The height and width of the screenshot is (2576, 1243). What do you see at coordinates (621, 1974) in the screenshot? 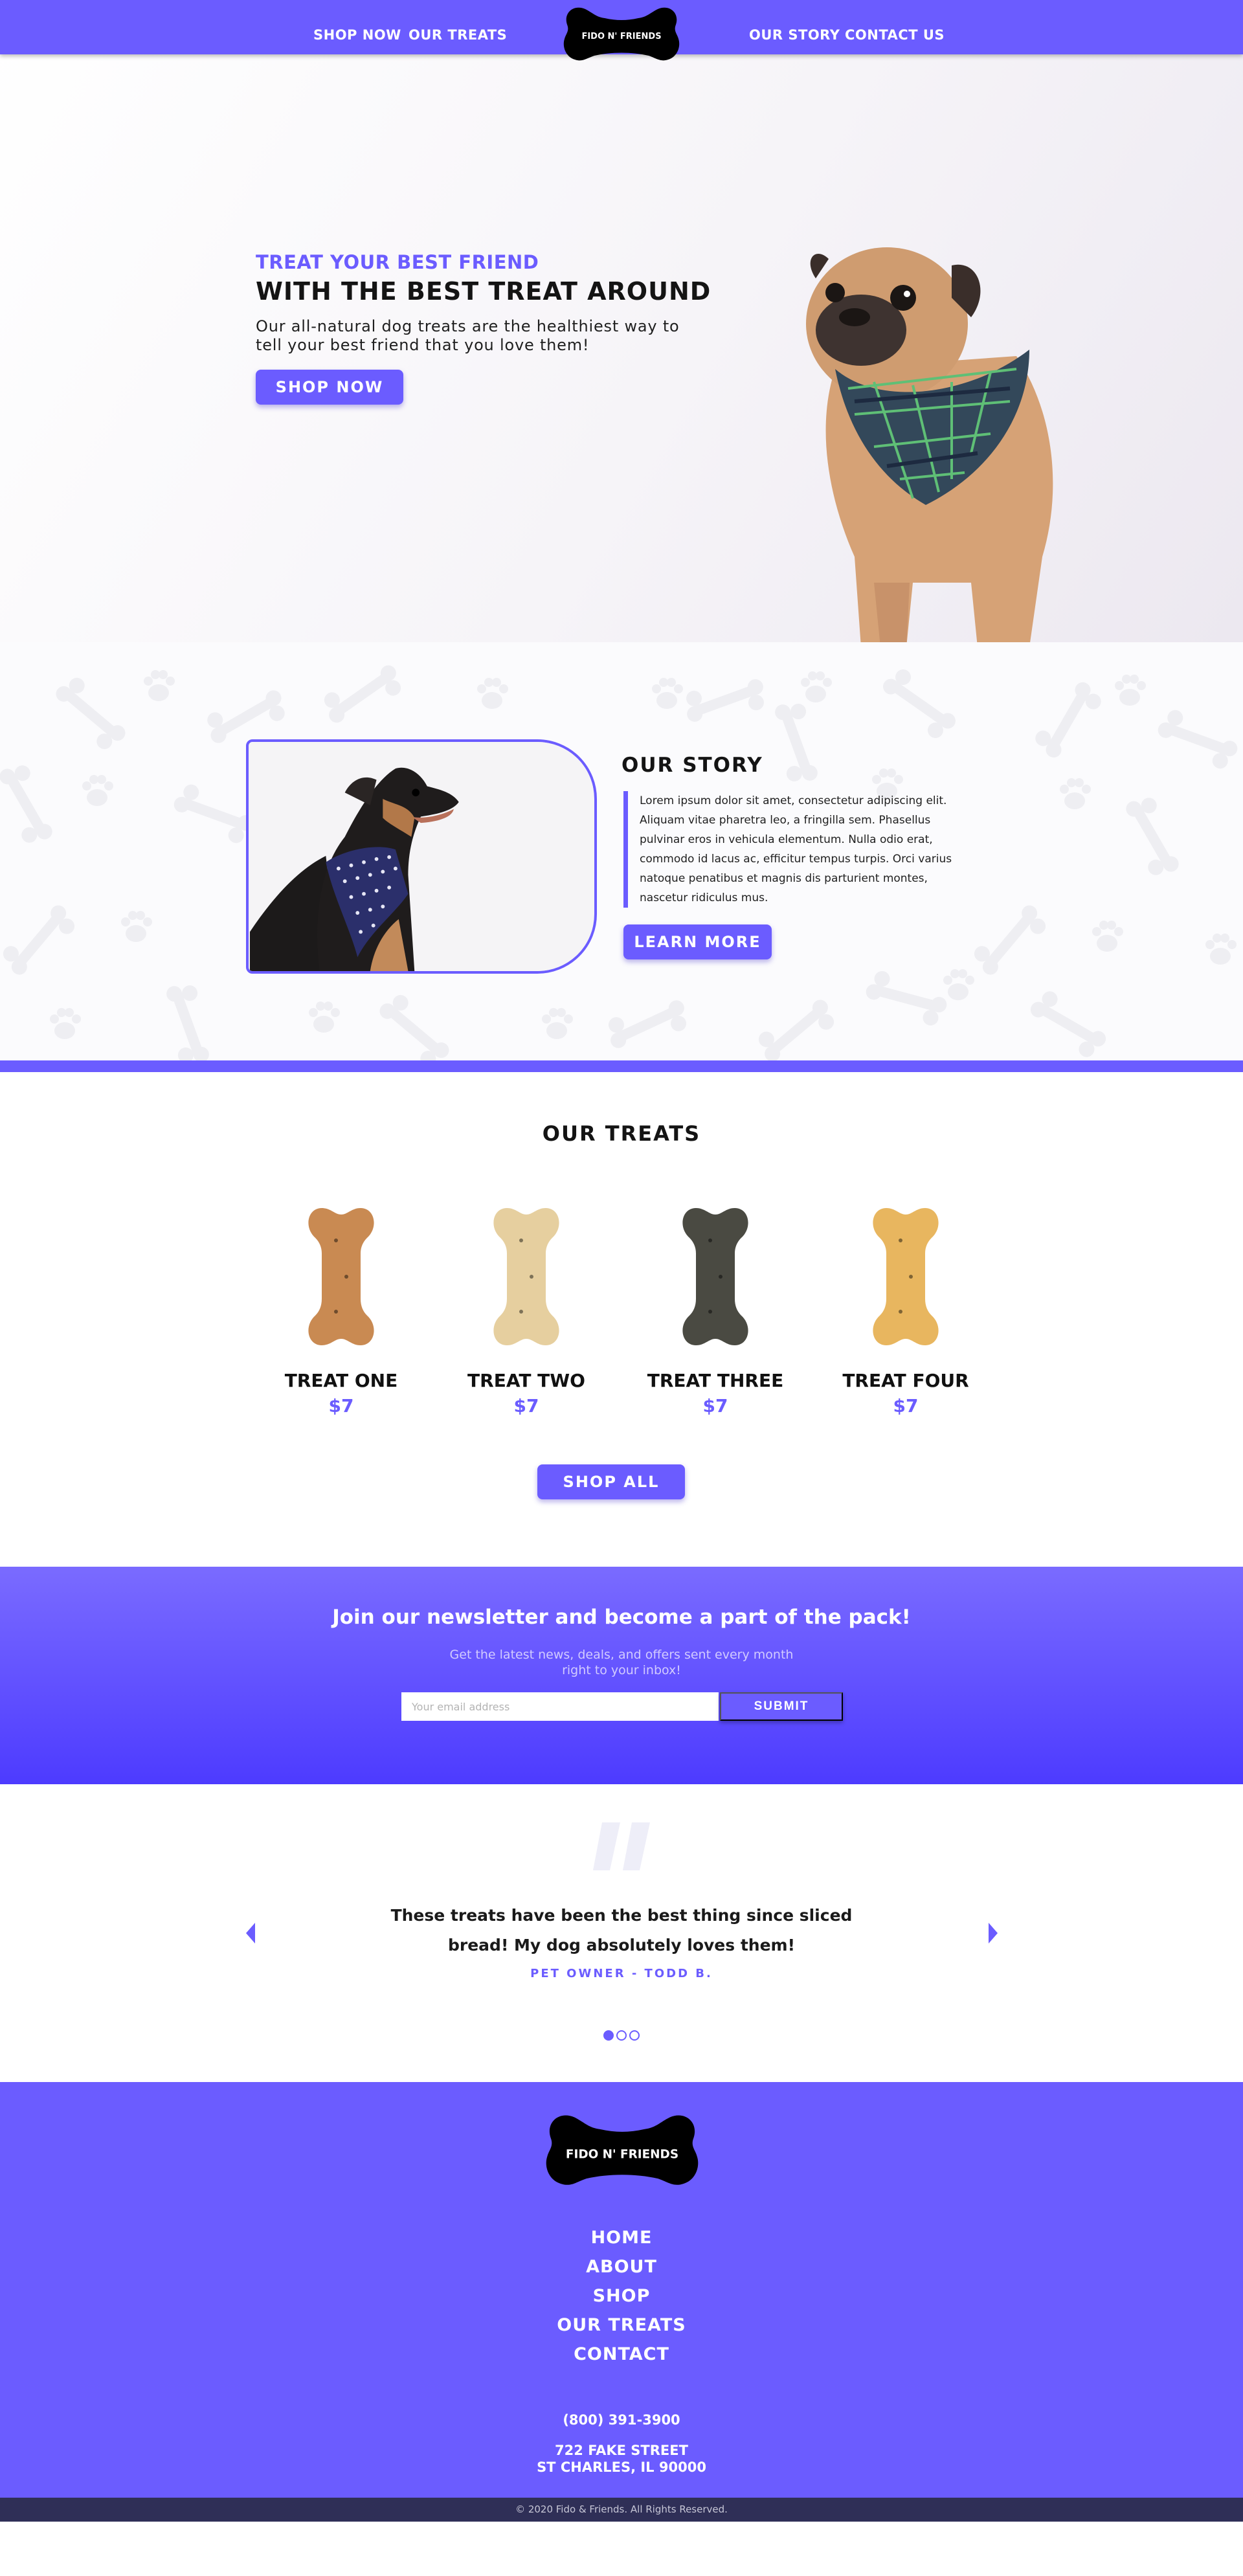
I see `testimonial-author: PET OWNER - TODD B.` at bounding box center [621, 1974].